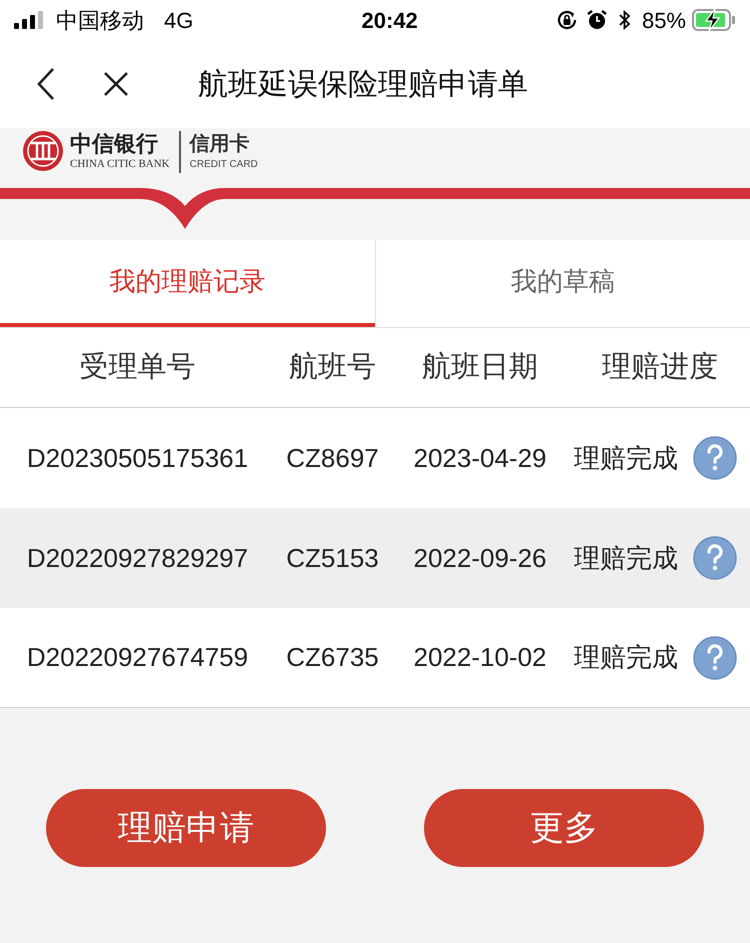 The width and height of the screenshot is (750, 943). What do you see at coordinates (332, 558) in the screenshot?
I see `table-cell-text: CZ5153` at bounding box center [332, 558].